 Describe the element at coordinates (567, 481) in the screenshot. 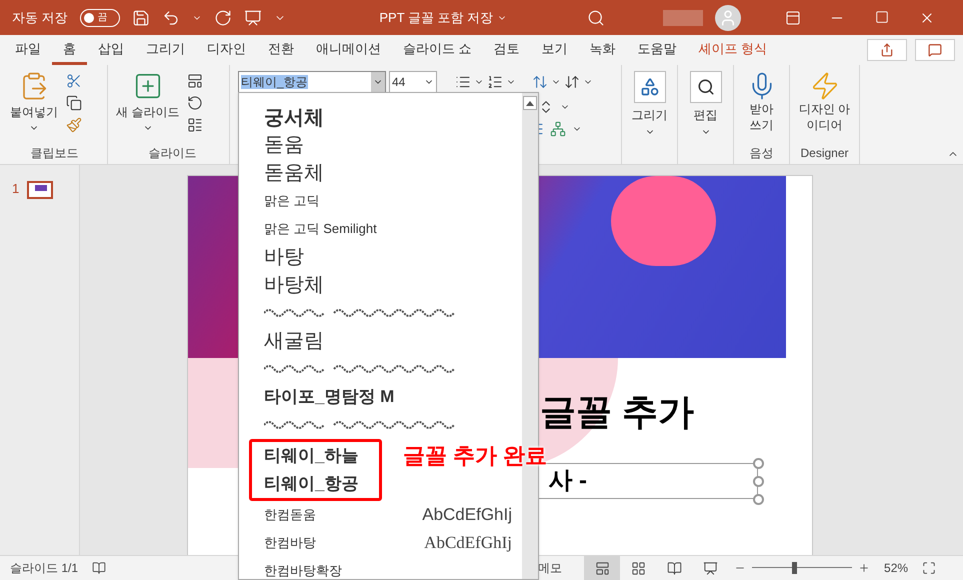

I see `slide-subtitle: 사 -` at that location.